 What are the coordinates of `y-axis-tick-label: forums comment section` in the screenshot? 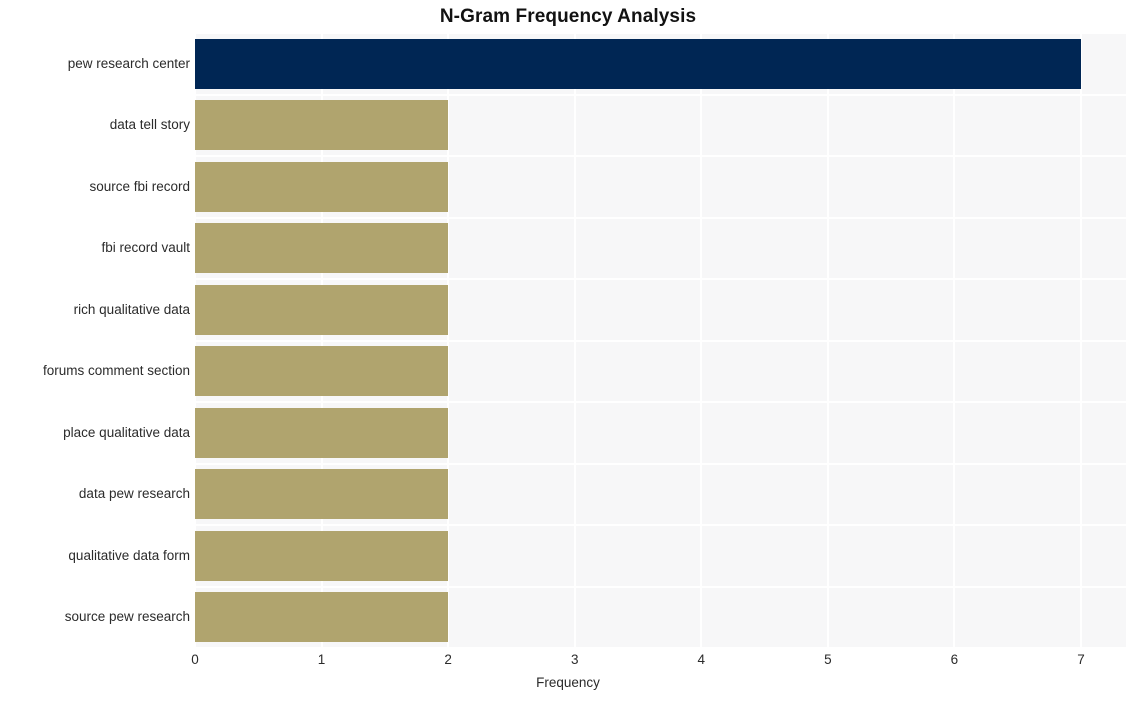 It's located at (116, 371).